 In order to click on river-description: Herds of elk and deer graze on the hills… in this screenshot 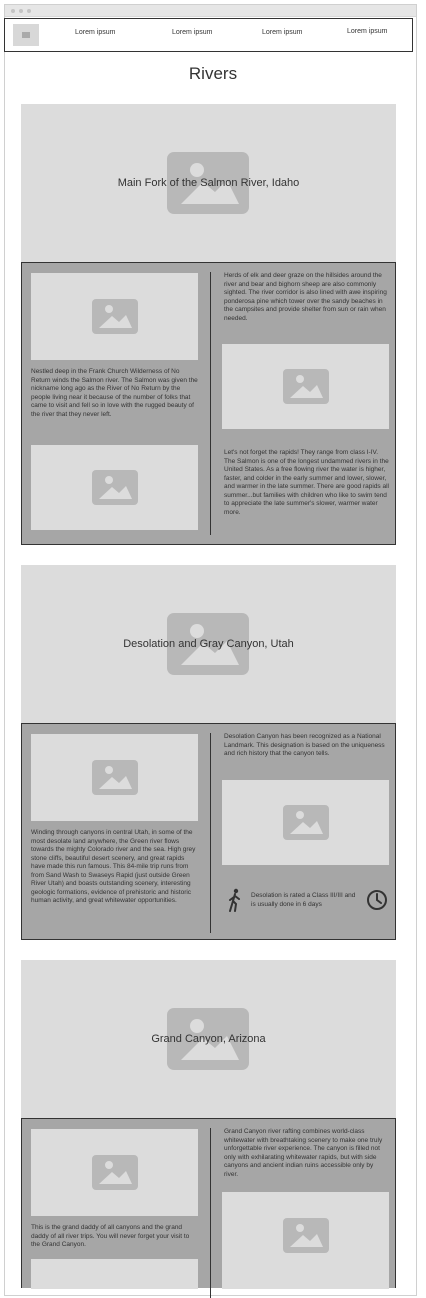, I will do `click(305, 297)`.